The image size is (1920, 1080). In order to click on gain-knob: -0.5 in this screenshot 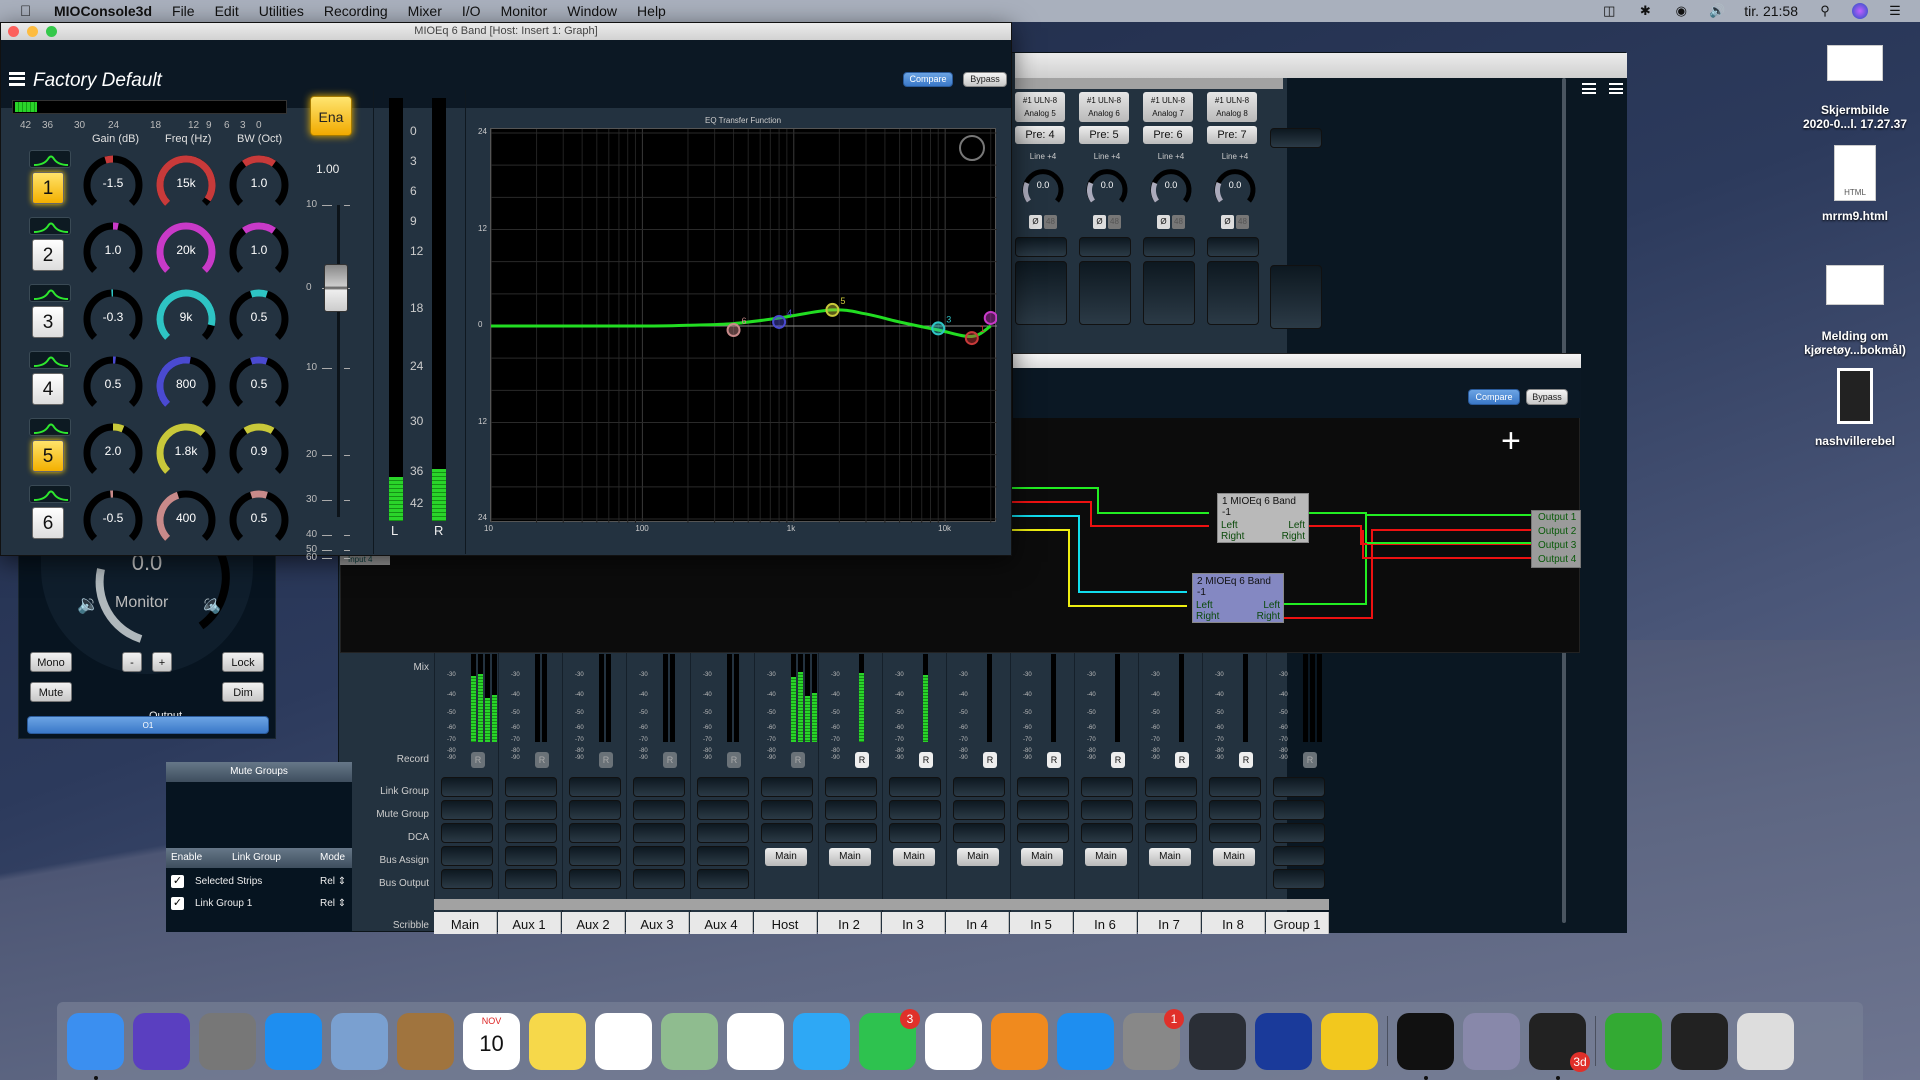, I will do `click(113, 520)`.